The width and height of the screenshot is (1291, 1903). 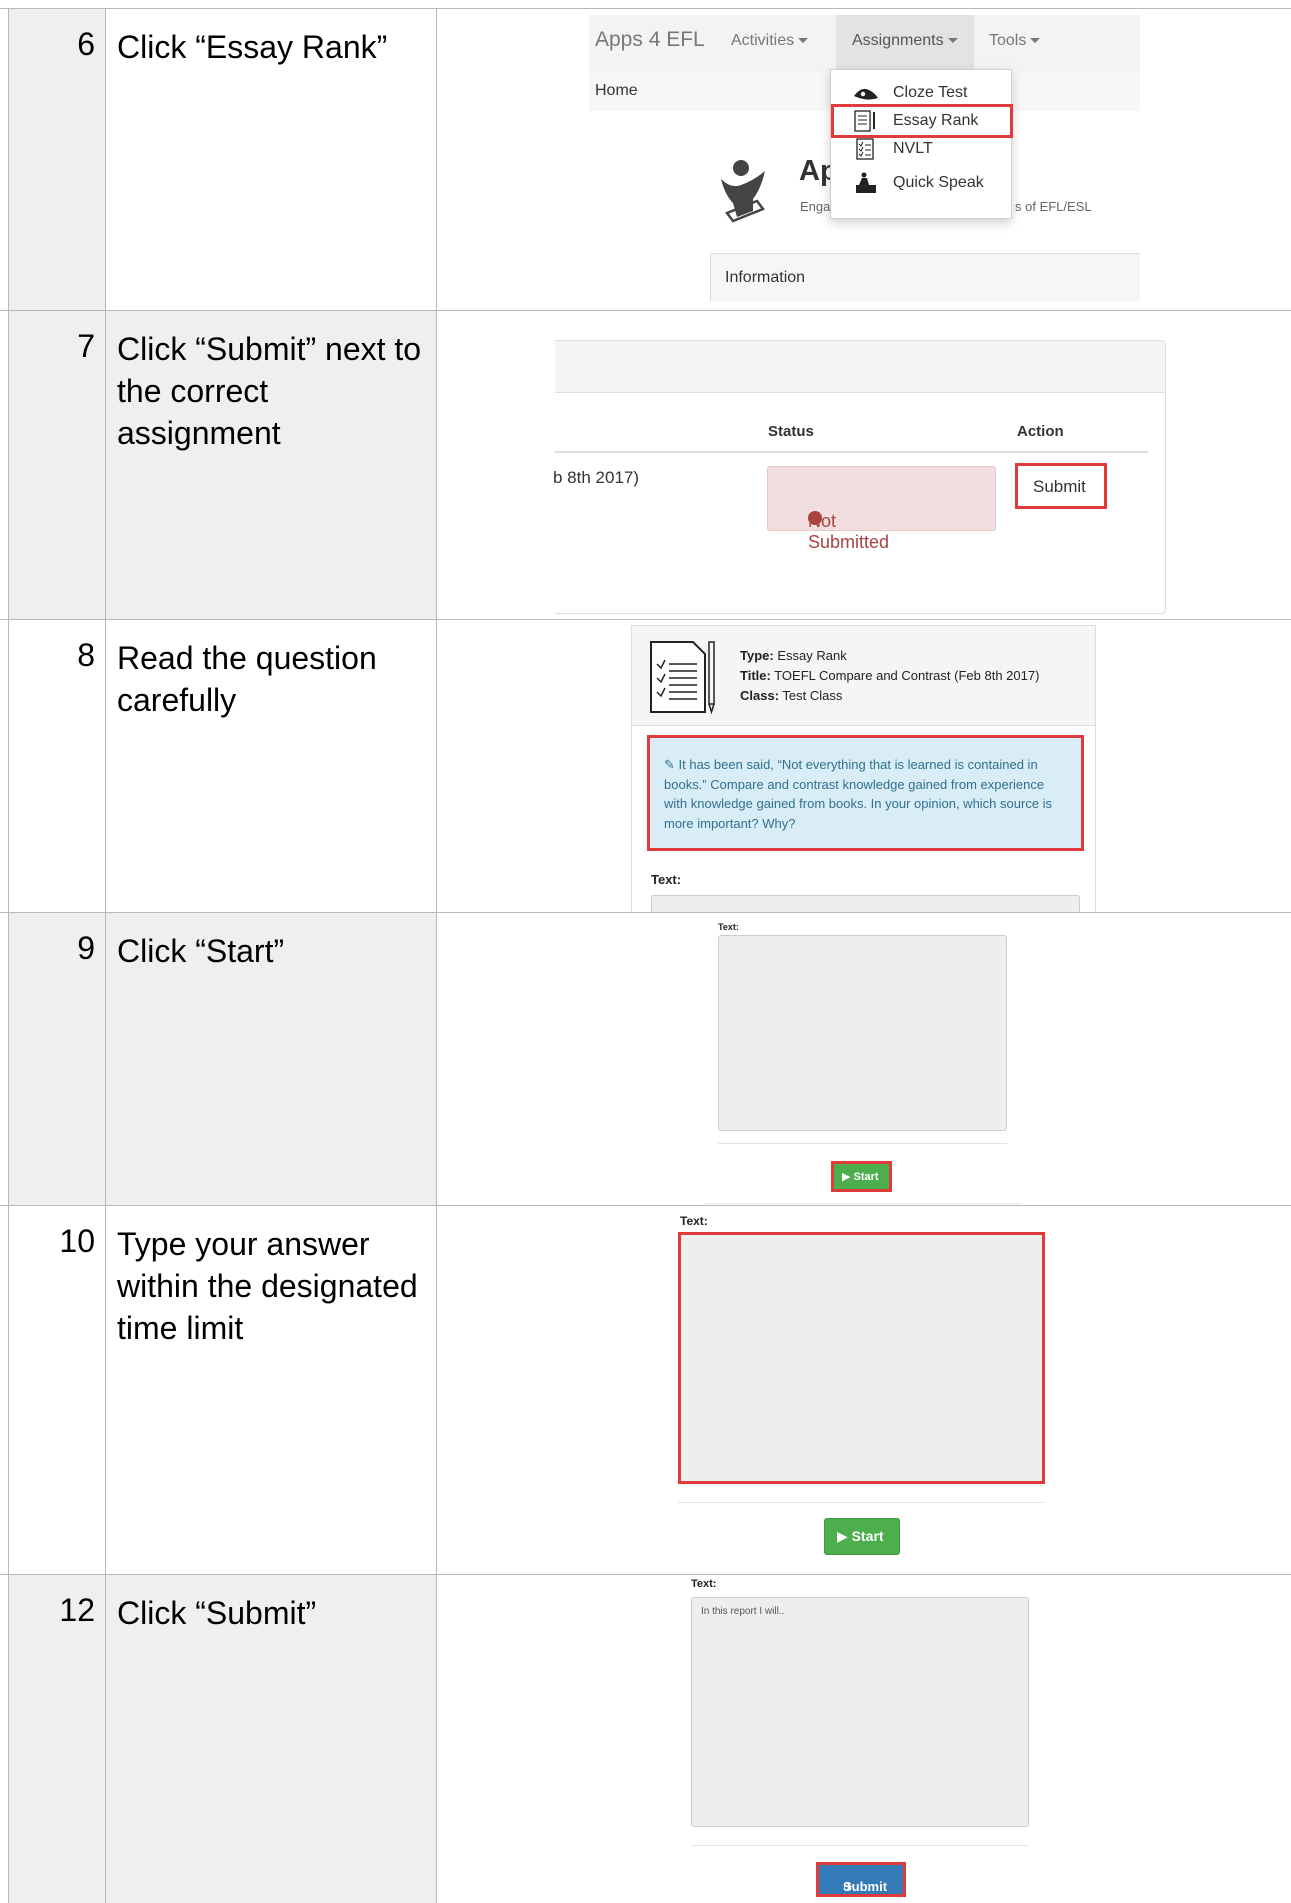 What do you see at coordinates (616, 91) in the screenshot?
I see `home-link: Home` at bounding box center [616, 91].